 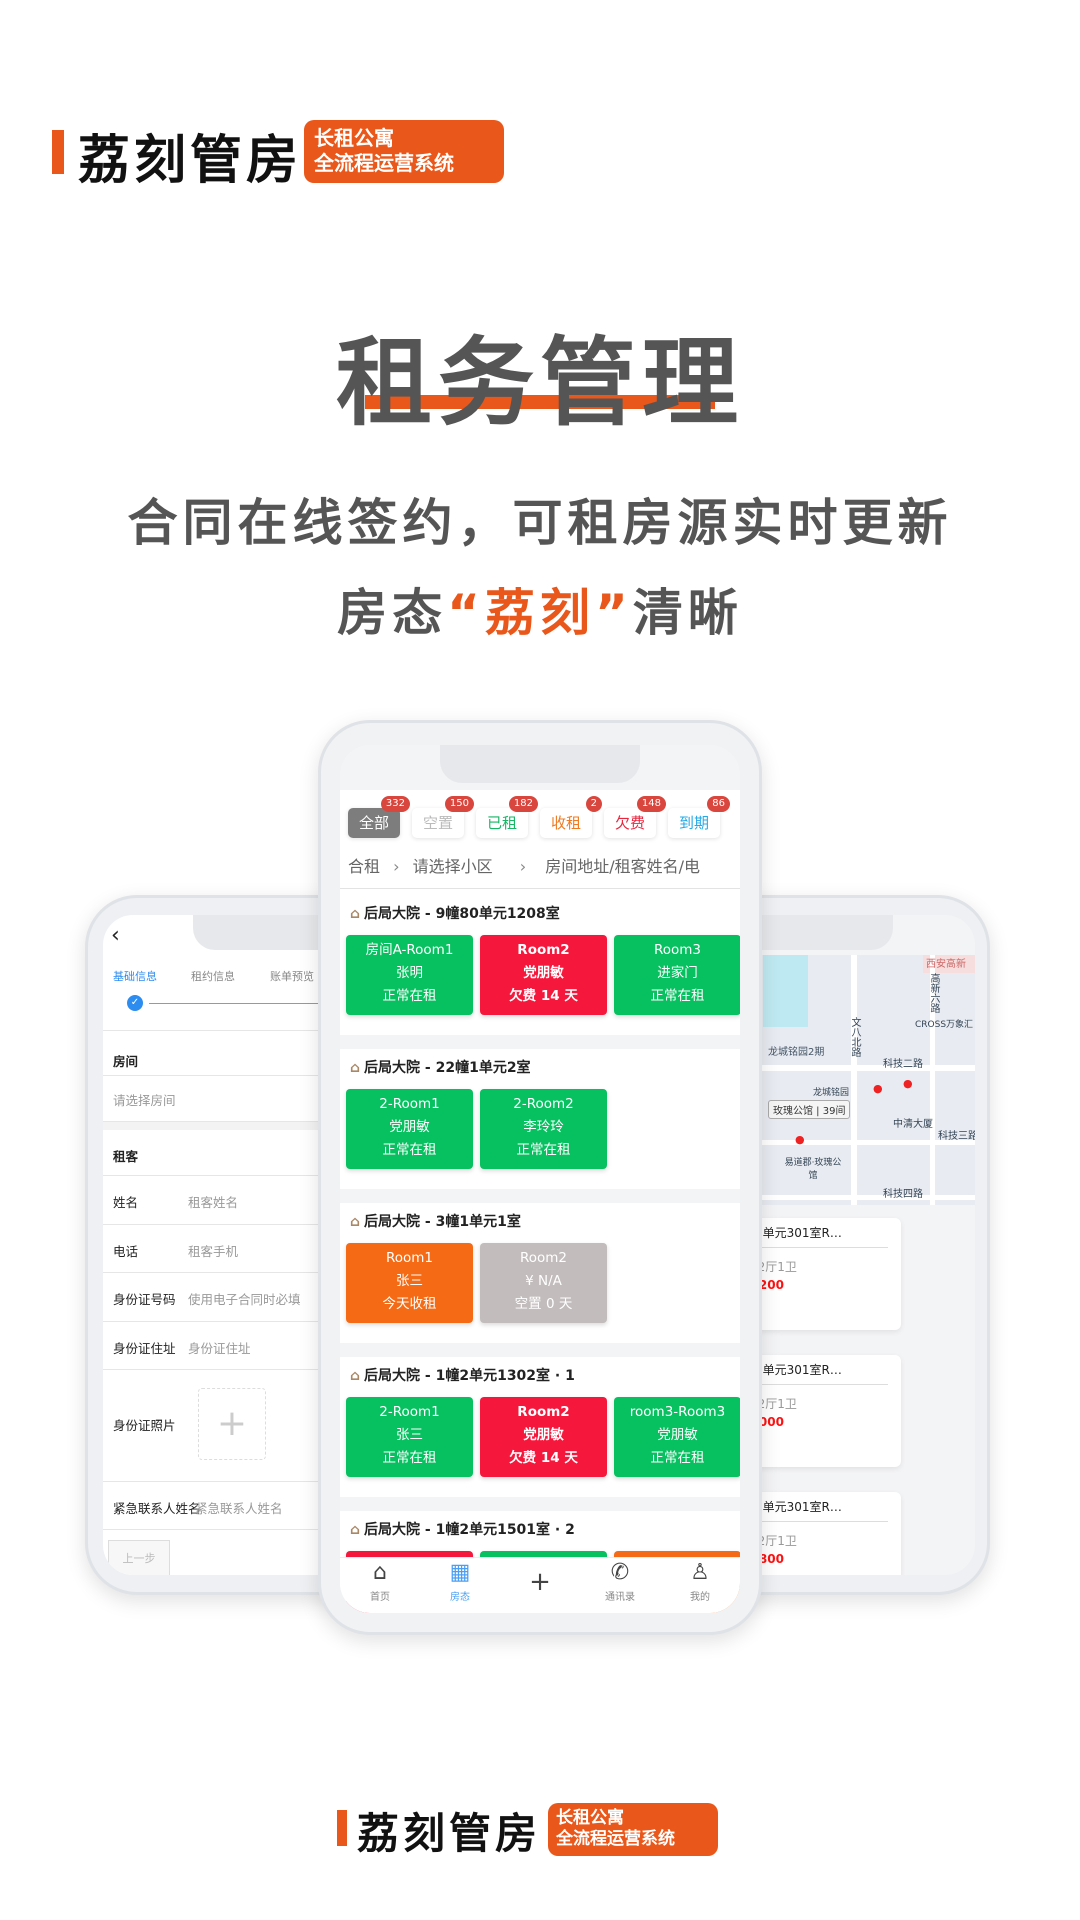 I want to click on filter-tab-0: 全部 332, so click(x=379, y=817).